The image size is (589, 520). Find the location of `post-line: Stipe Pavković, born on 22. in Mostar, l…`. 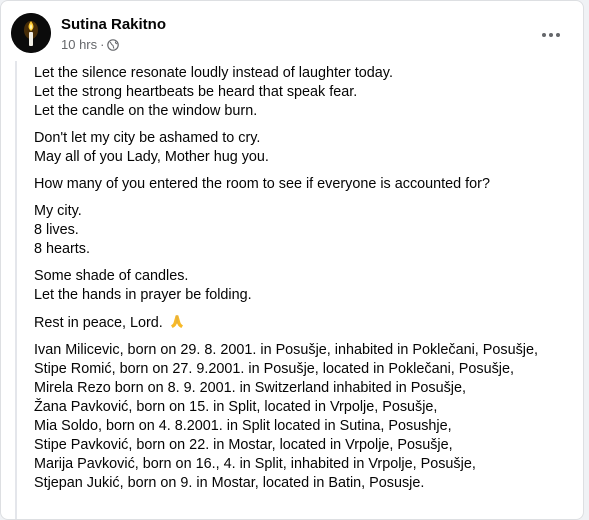

post-line: Stipe Pavković, born on 22. in Mostar, l… is located at coordinates (243, 445).